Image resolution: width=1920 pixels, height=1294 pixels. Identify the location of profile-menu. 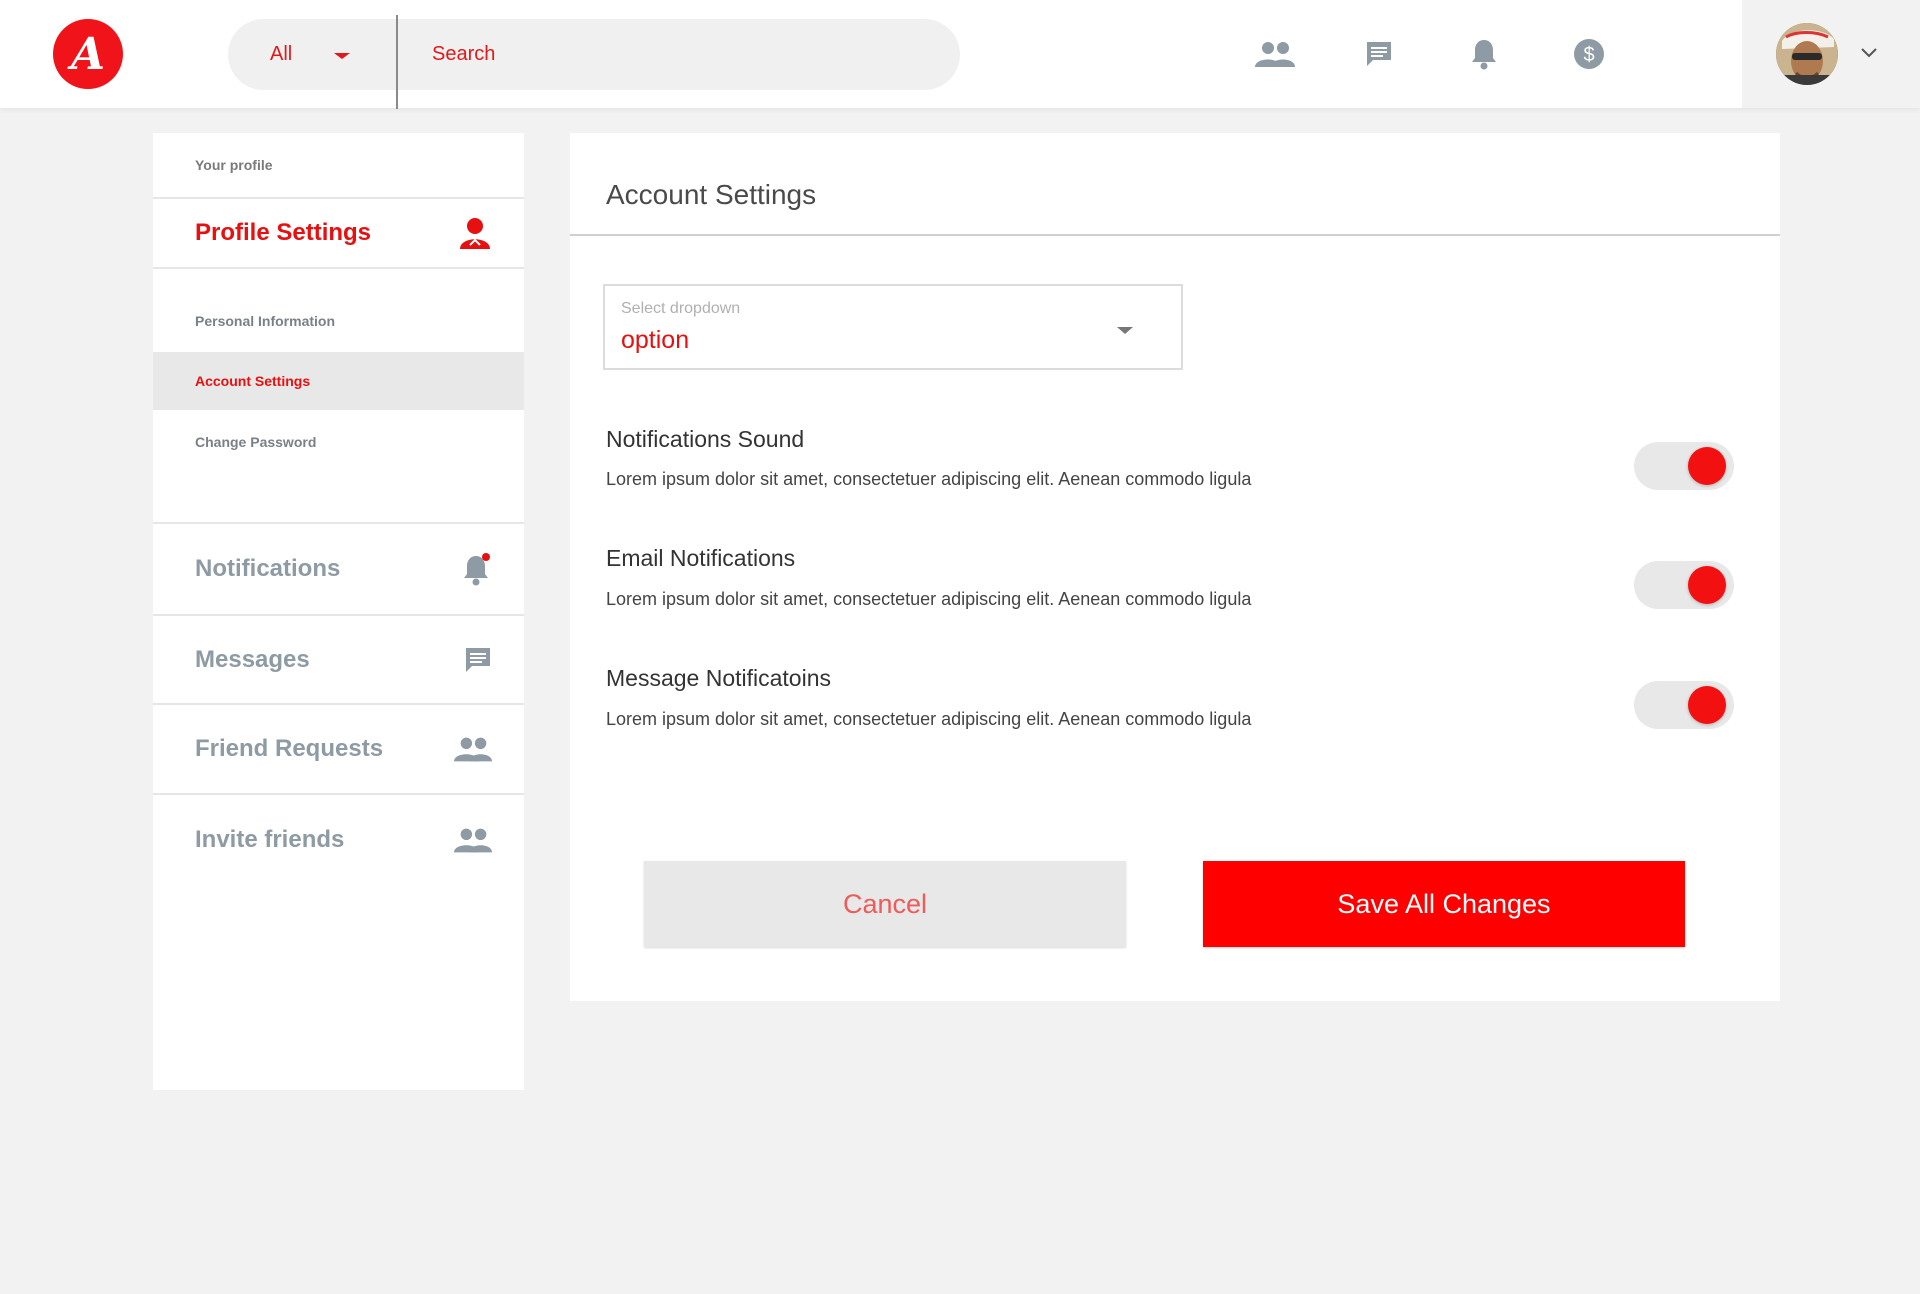
(1831, 54).